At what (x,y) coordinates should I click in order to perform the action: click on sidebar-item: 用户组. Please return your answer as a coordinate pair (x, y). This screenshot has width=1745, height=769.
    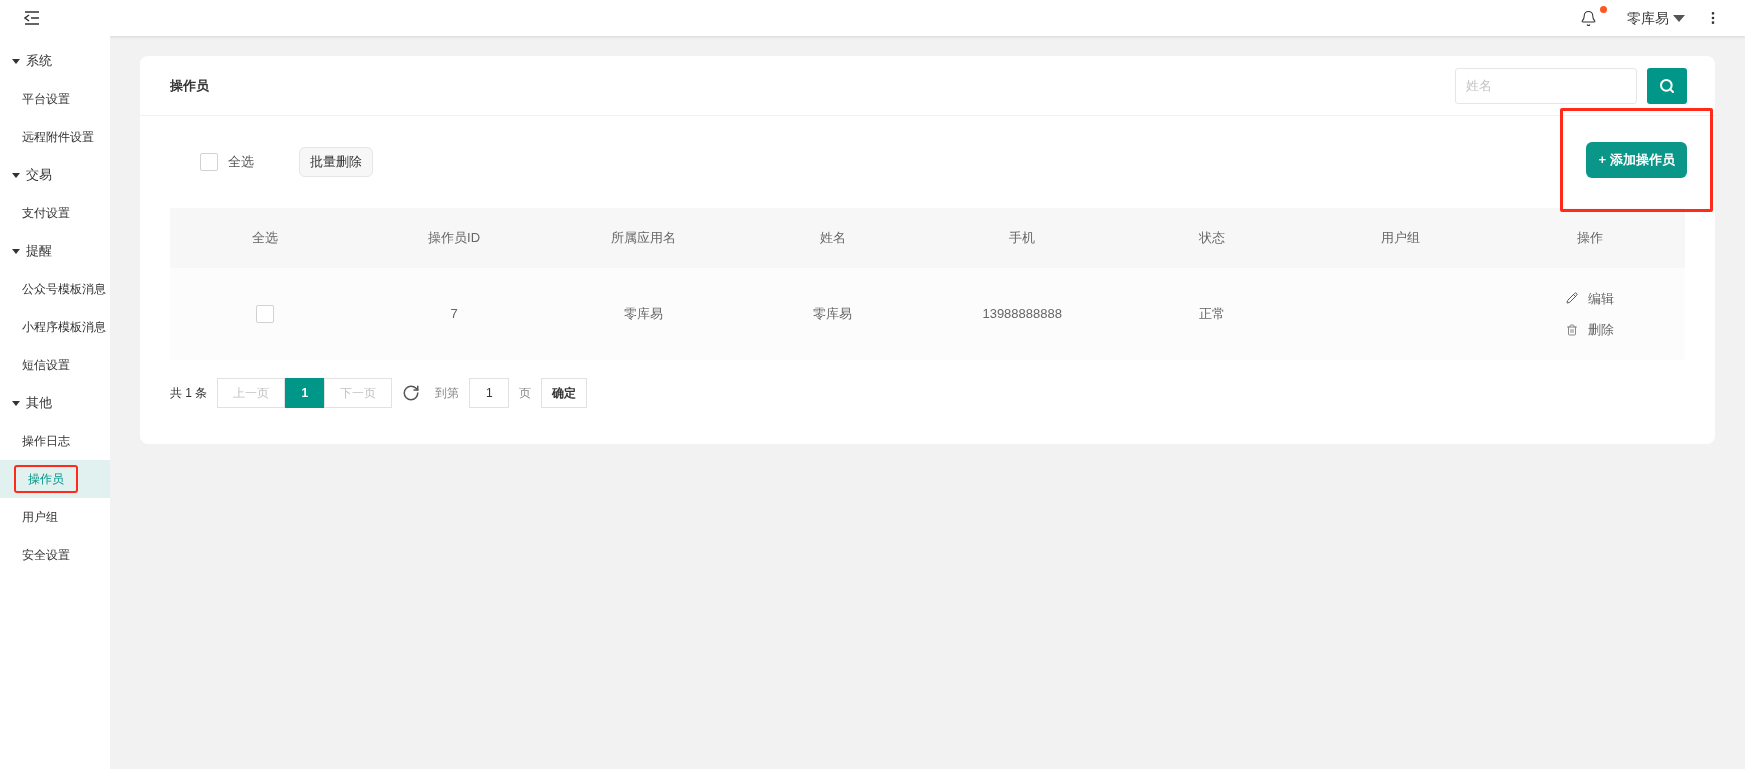
    Looking at the image, I should click on (55, 517).